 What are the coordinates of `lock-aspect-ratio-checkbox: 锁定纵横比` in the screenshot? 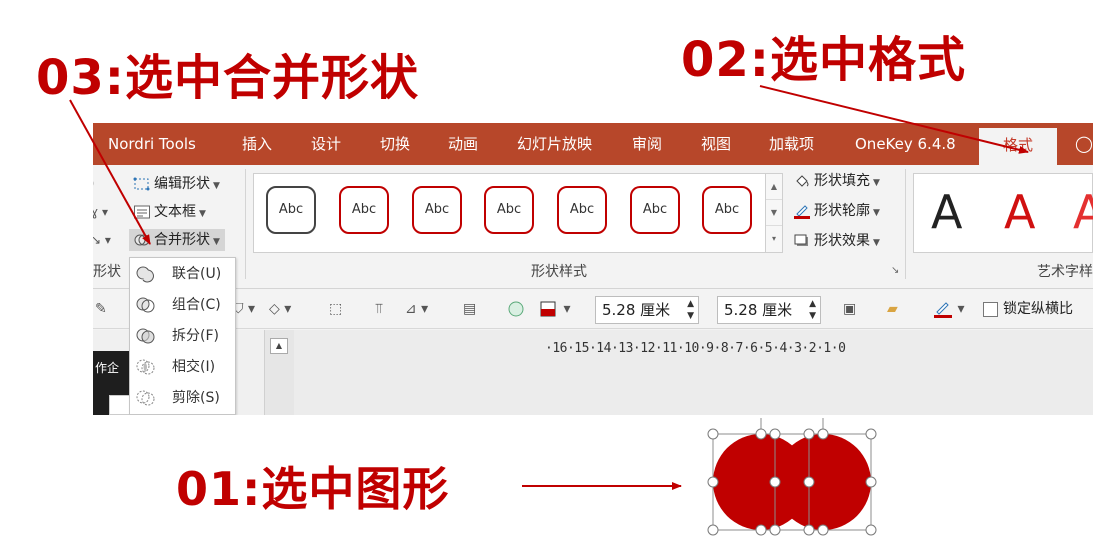 It's located at (1028, 309).